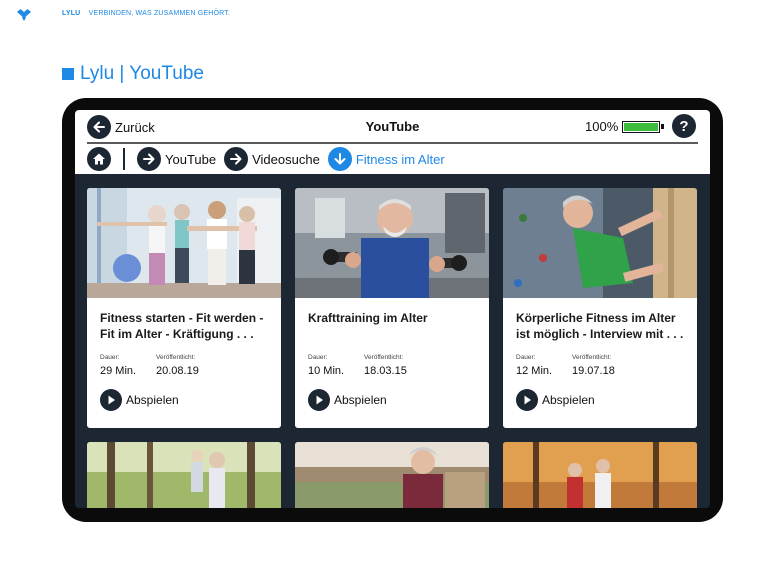 The width and height of the screenshot is (784, 573). I want to click on breadcrumb-label: YouTube, so click(191, 159).